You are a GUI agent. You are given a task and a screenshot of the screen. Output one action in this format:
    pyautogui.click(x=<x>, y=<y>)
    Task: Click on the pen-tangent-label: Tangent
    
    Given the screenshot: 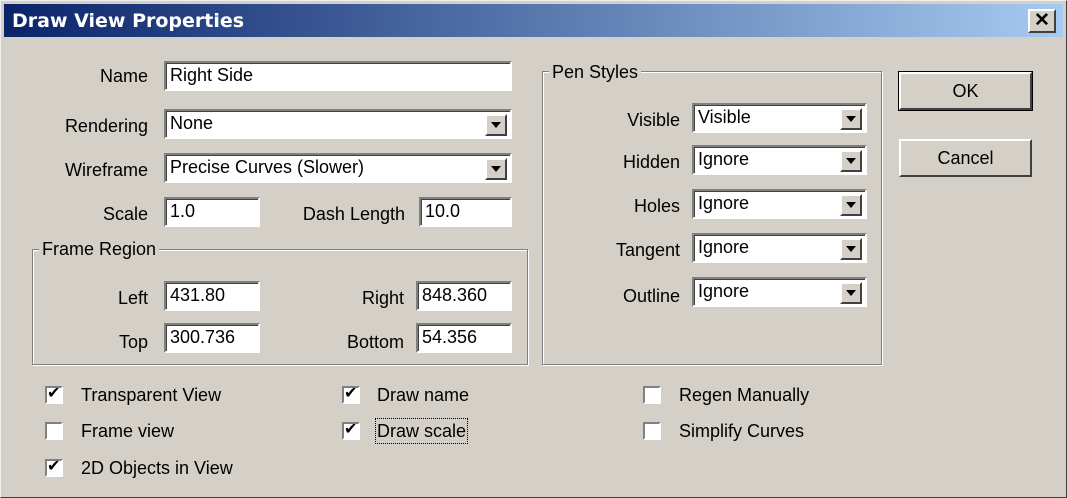 What is the action you would take?
    pyautogui.click(x=647, y=250)
    